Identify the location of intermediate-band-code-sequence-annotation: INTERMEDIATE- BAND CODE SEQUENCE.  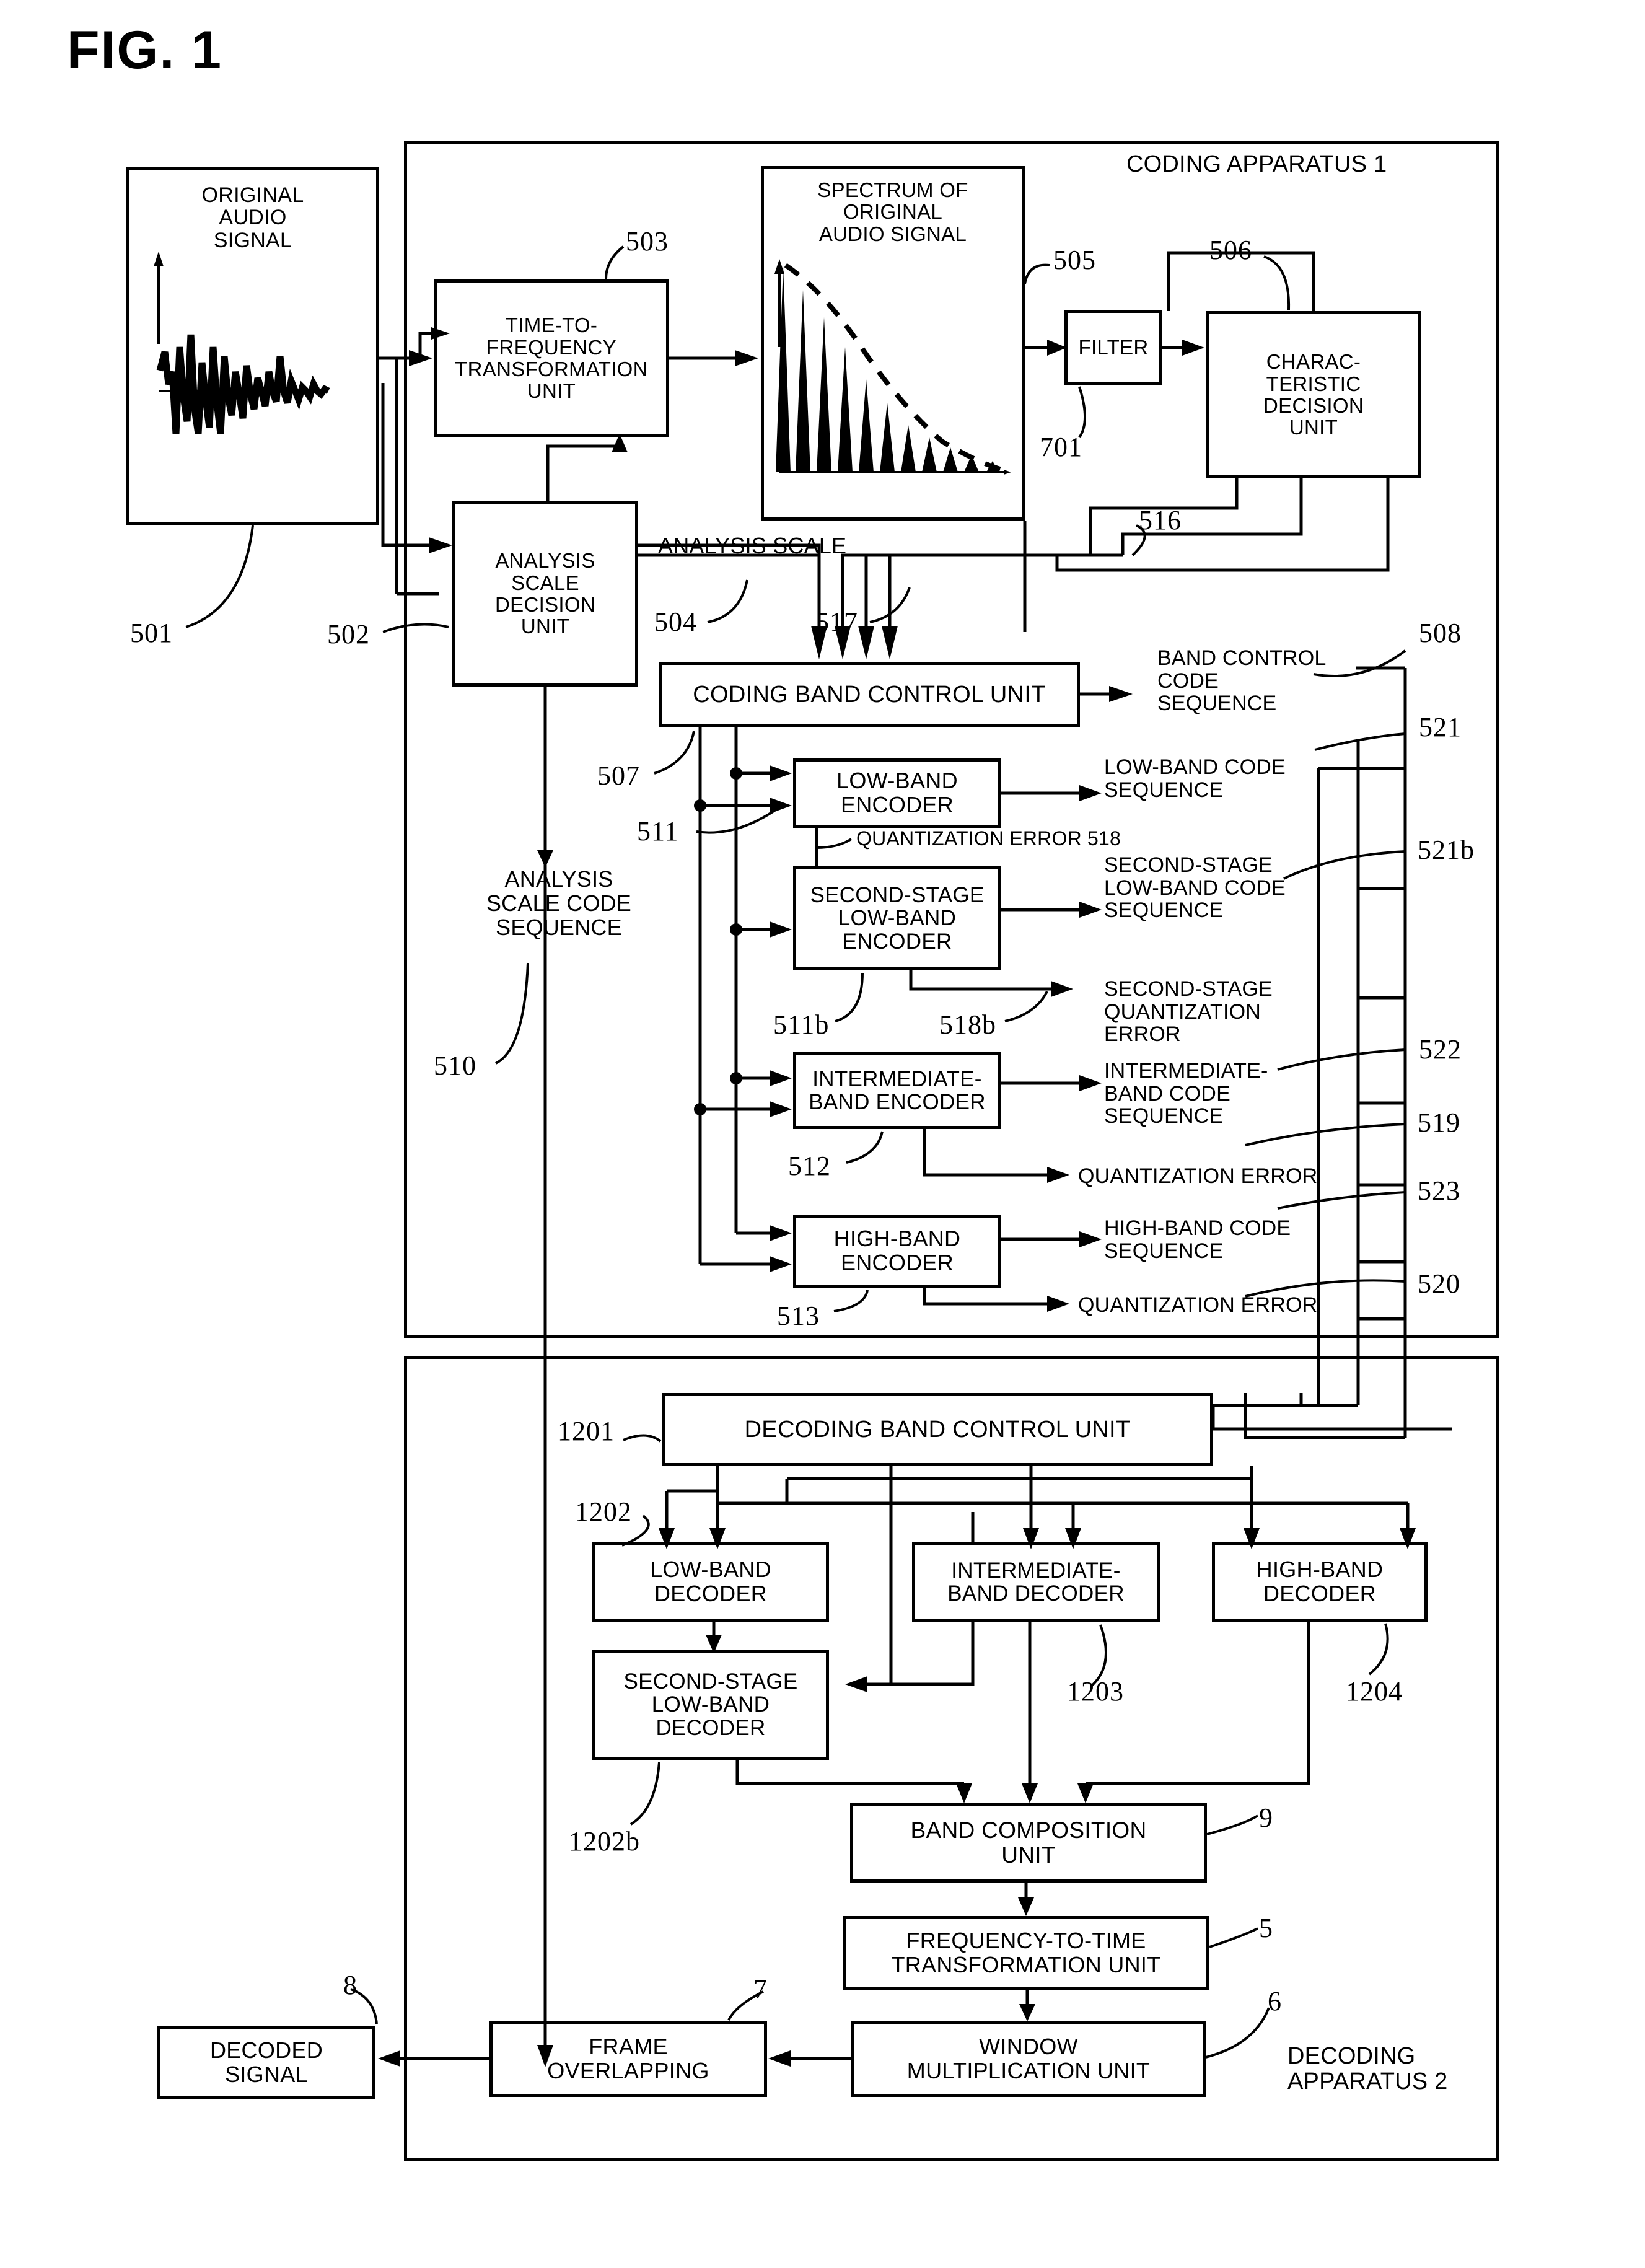
(1186, 1093).